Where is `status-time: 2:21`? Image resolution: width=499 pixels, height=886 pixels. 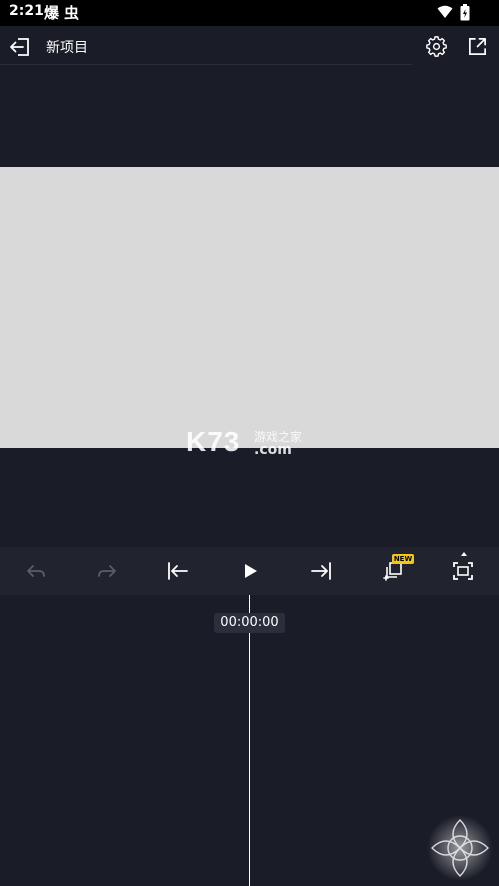
status-time: 2:21 is located at coordinates (26, 11).